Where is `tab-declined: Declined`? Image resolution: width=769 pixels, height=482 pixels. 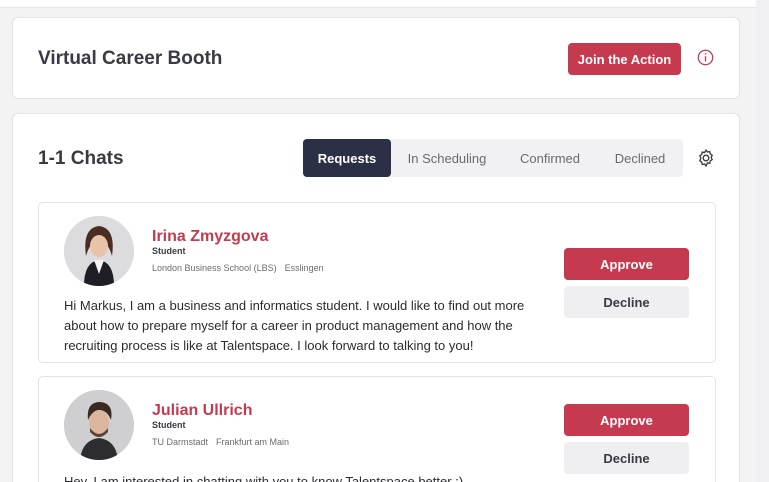
tab-declined: Declined is located at coordinates (640, 158).